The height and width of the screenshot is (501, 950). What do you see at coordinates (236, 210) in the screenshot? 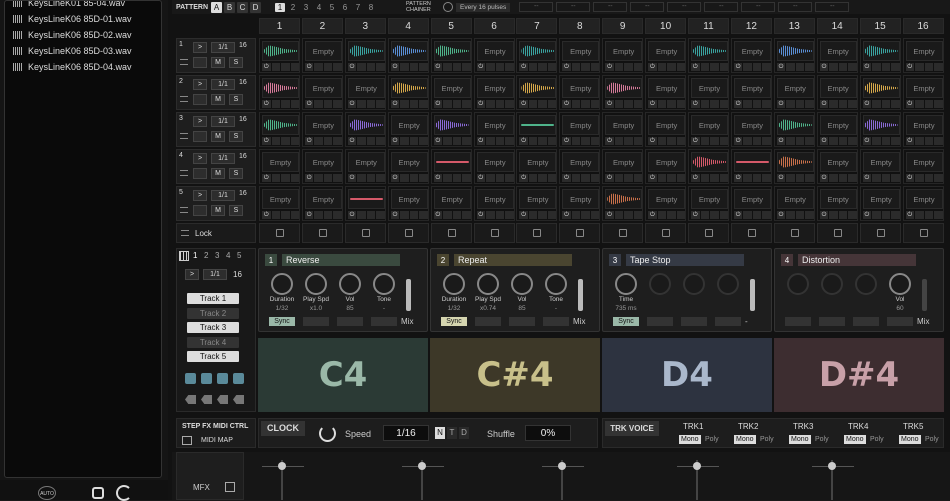
I see `solo-button: S` at bounding box center [236, 210].